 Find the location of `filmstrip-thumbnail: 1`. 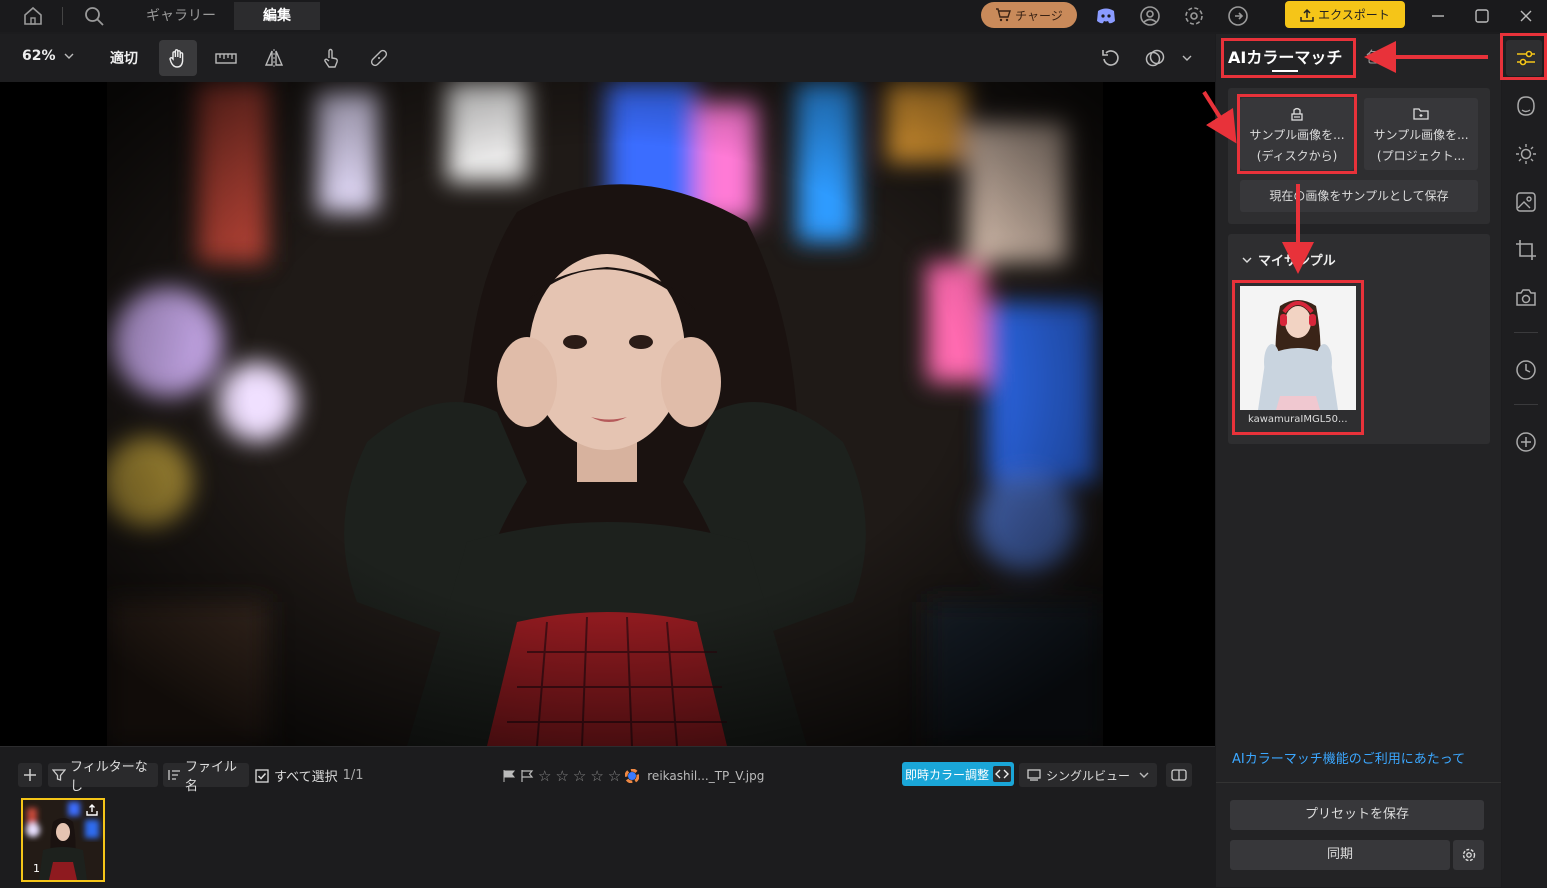

filmstrip-thumbnail: 1 is located at coordinates (63, 840).